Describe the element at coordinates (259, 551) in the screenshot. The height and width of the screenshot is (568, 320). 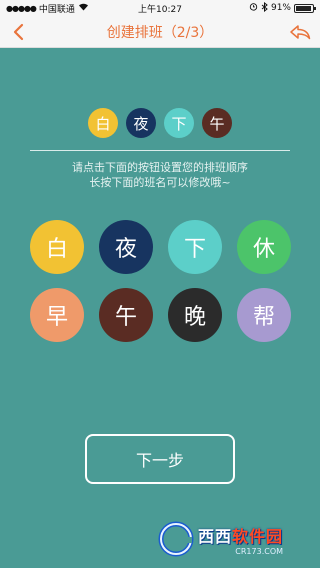
I see `watermark-sub: CR173.COM` at that location.